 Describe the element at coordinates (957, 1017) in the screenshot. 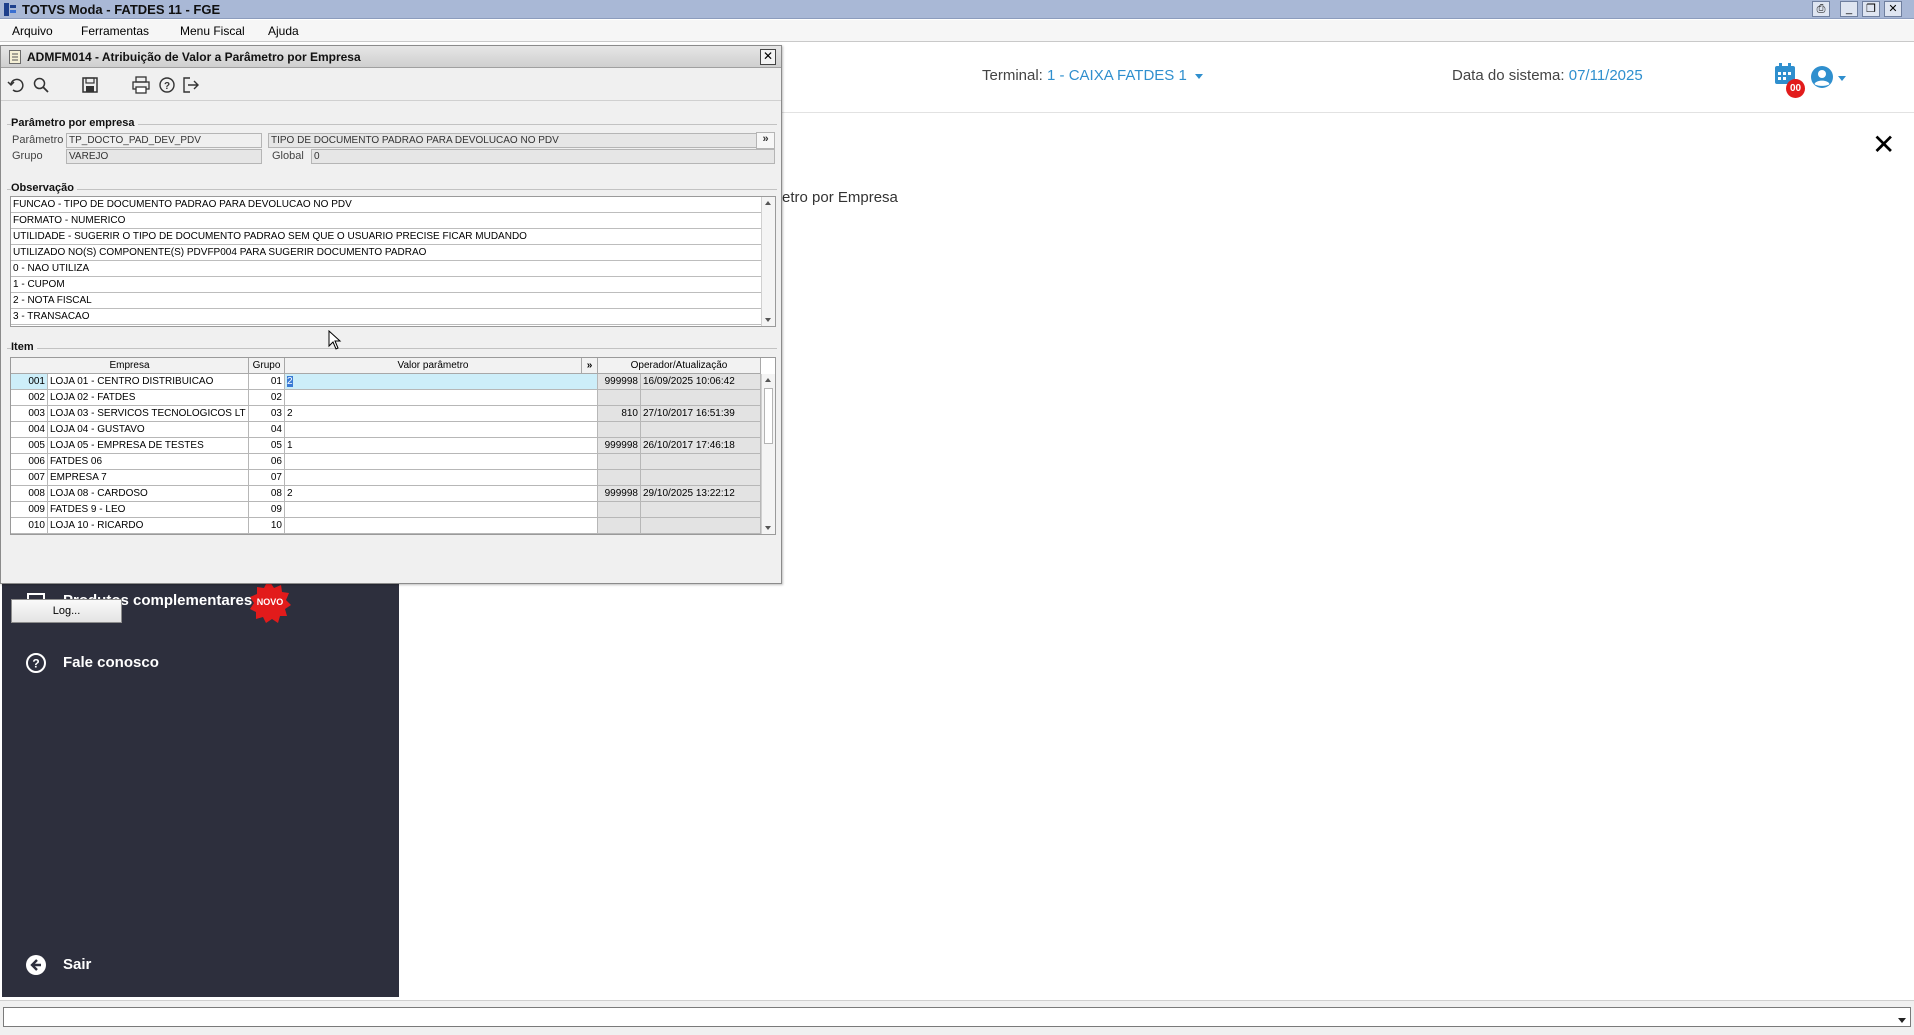

I see `status-combo` at that location.